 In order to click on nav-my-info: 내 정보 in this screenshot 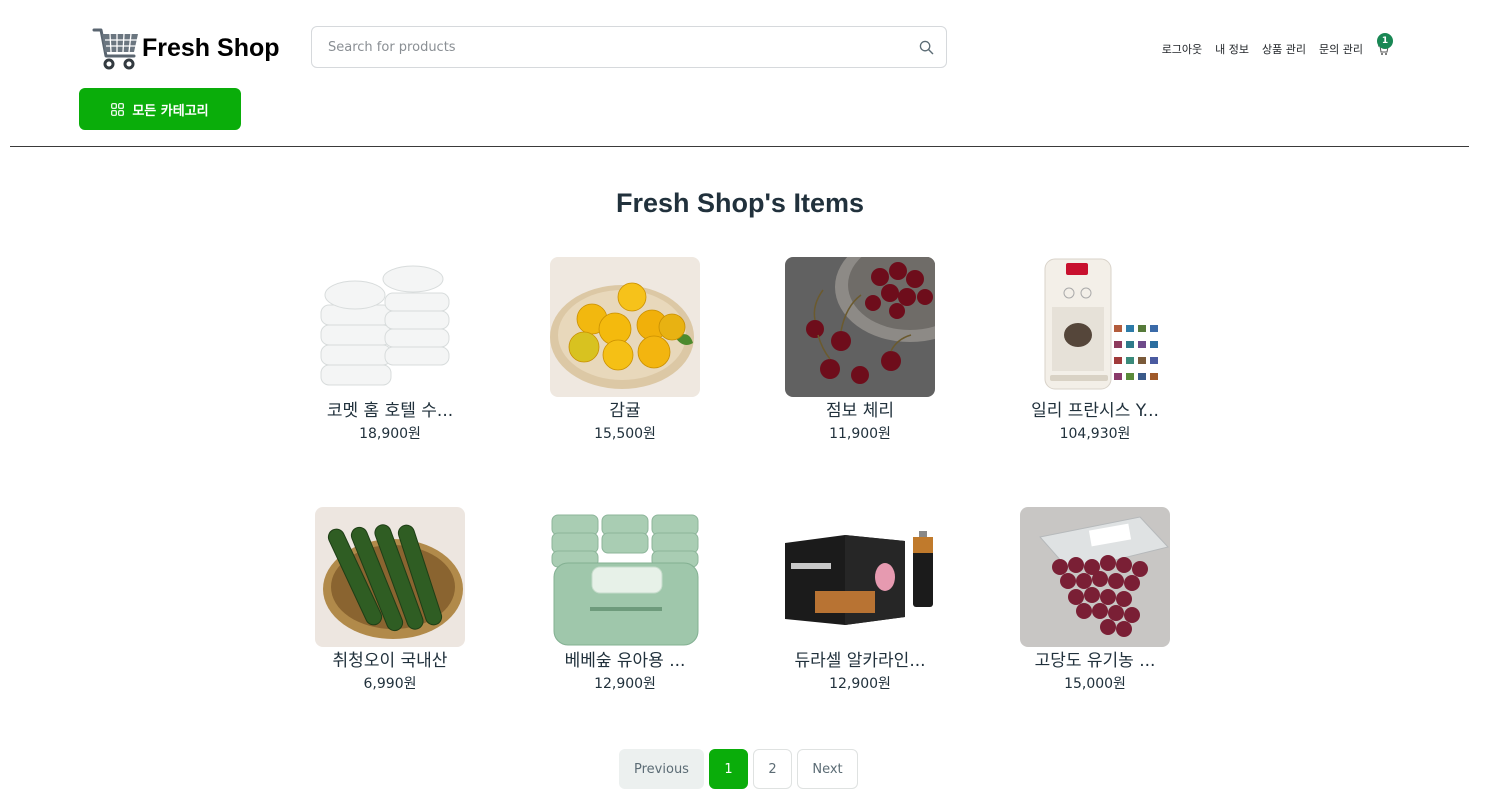, I will do `click(1232, 49)`.